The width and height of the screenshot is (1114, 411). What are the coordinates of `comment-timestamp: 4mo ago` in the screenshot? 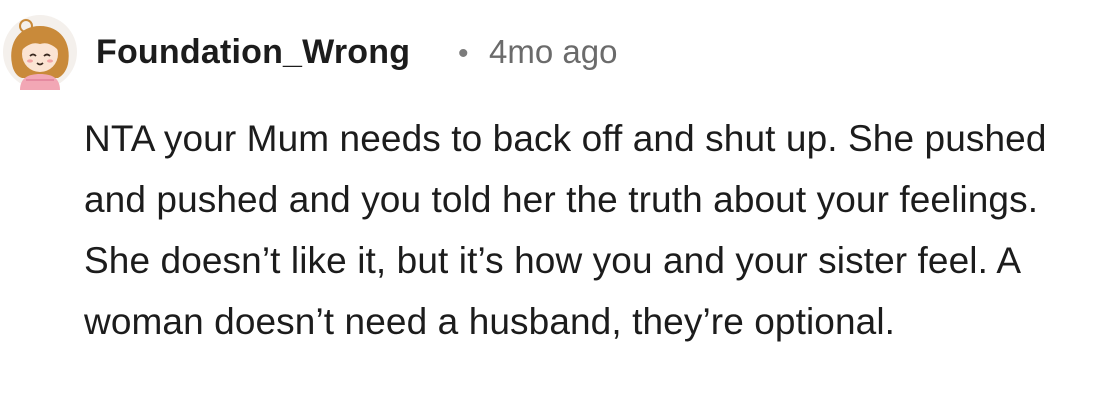 It's located at (553, 52).